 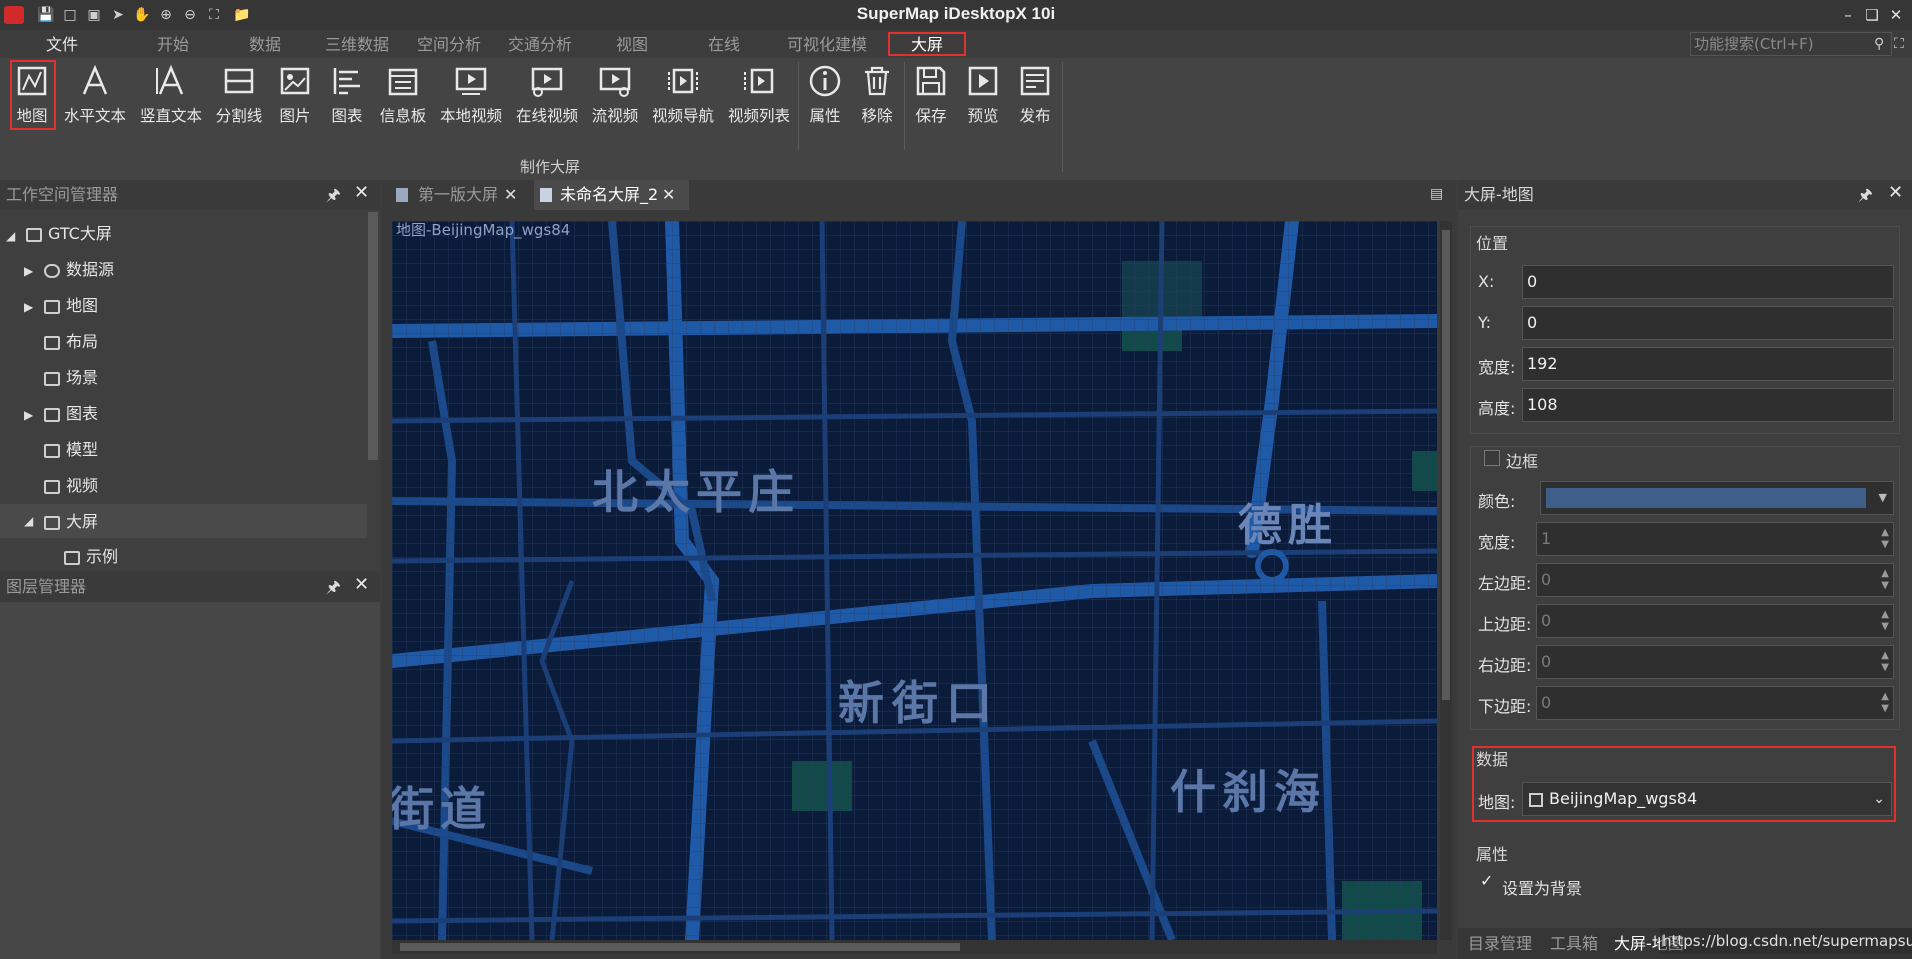 I want to click on tree-item-big-screen: 大屏, so click(x=71, y=522).